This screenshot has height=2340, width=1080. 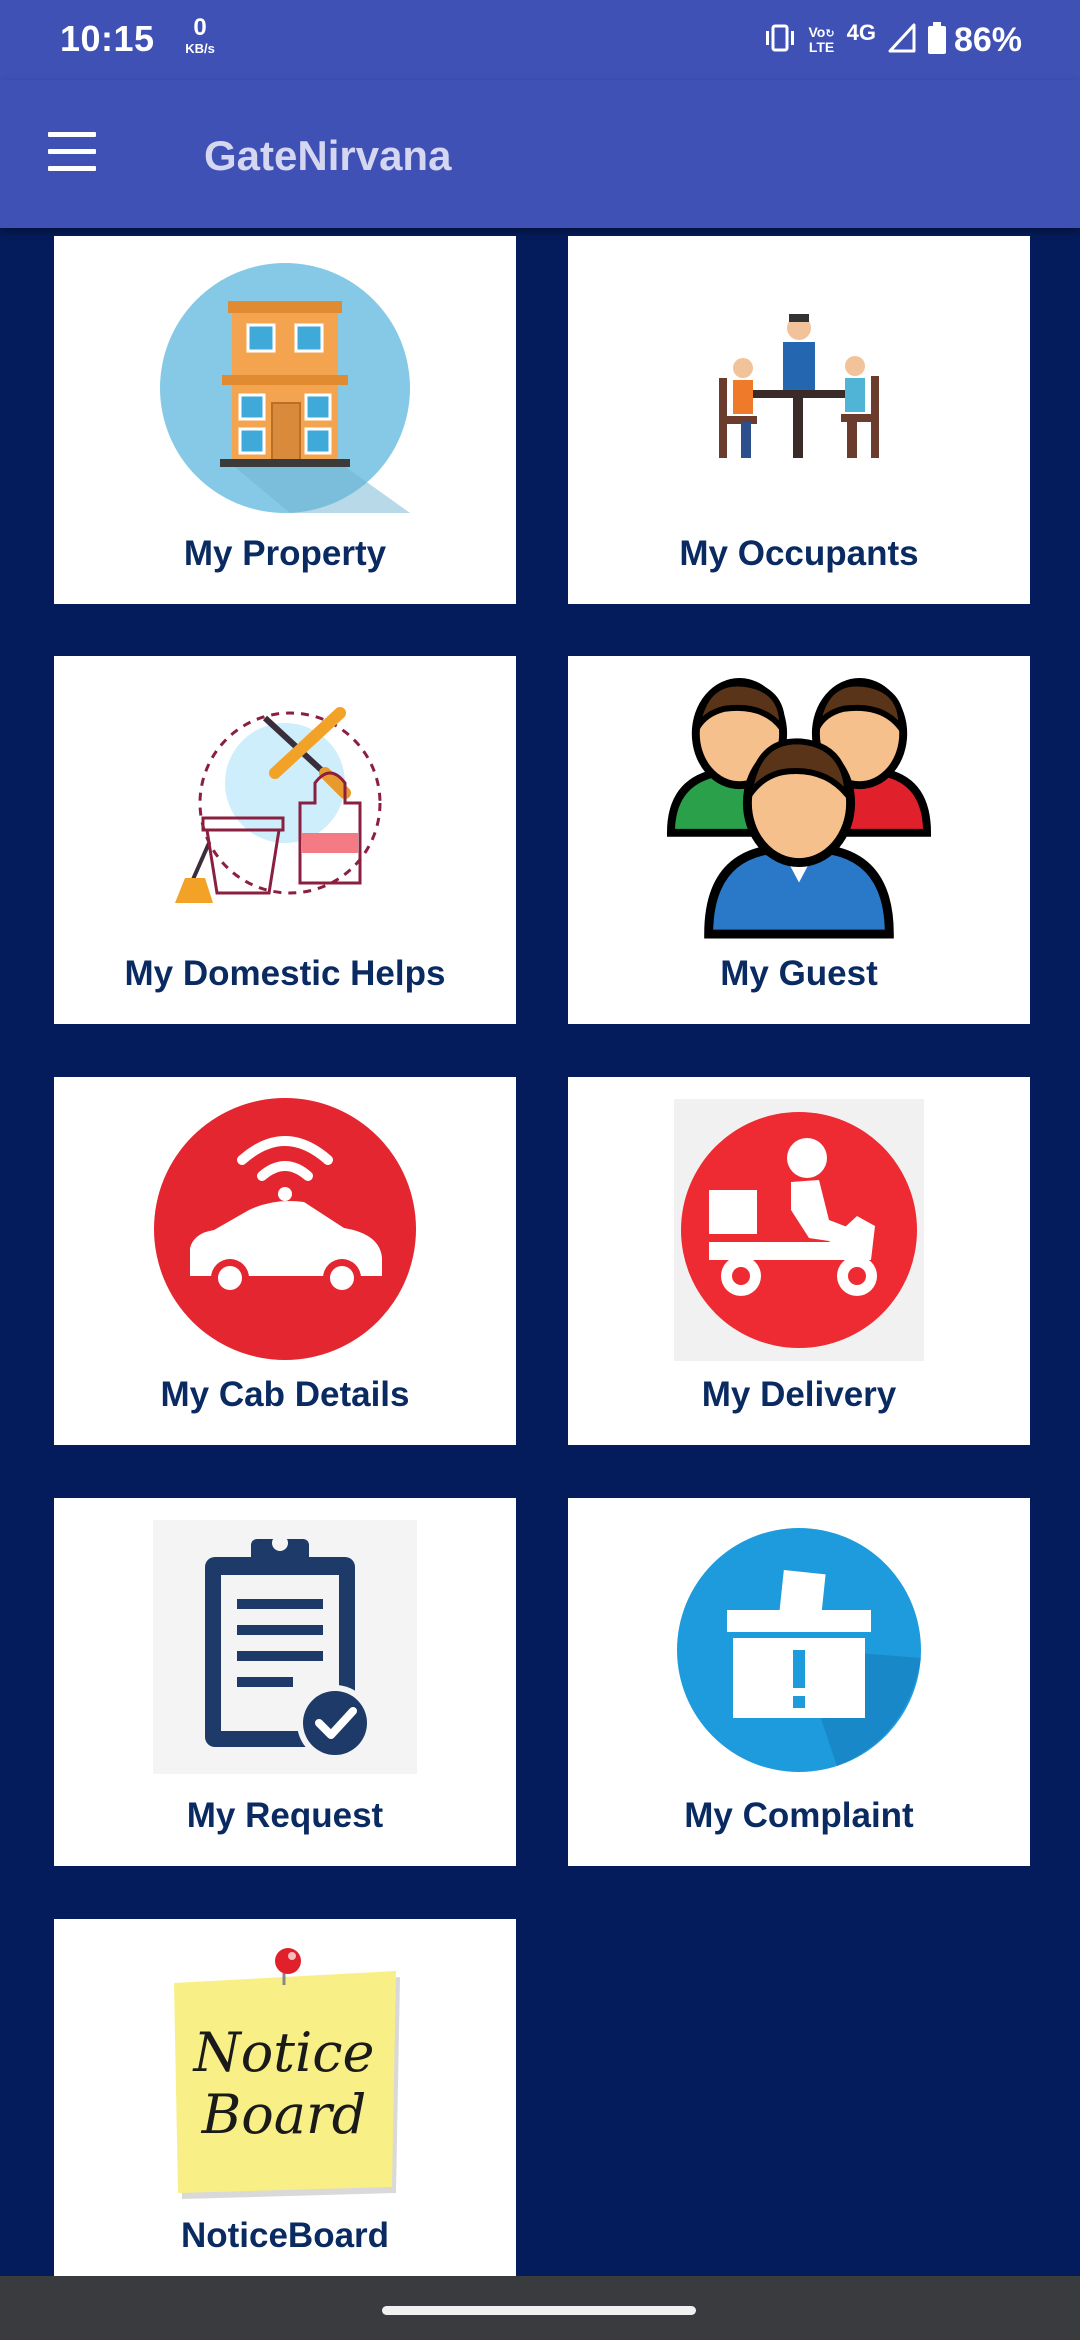 I want to click on tile-my-guest: My Guest, so click(x=799, y=840).